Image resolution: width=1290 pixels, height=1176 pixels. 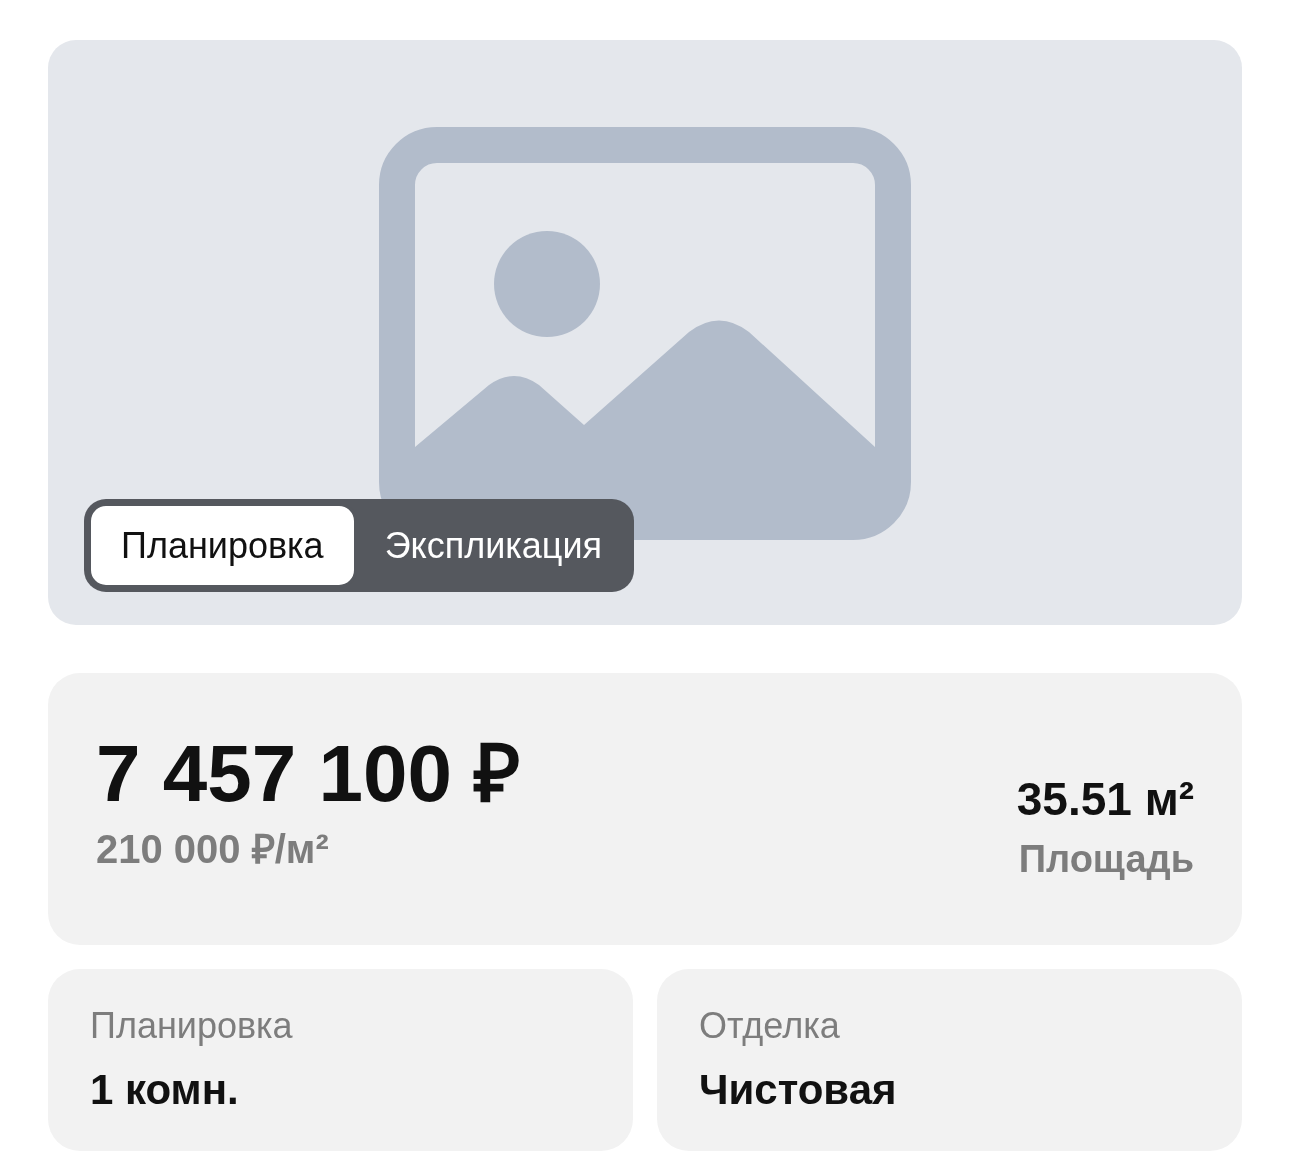 What do you see at coordinates (192, 1026) in the screenshot?
I see `detail-label: Планировка` at bounding box center [192, 1026].